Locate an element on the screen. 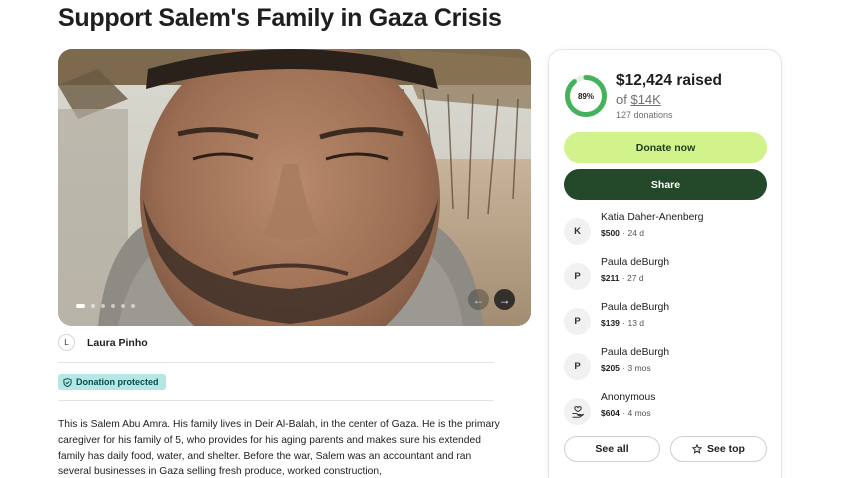 The image size is (850, 478). donor-amount: $500 is located at coordinates (610, 233).